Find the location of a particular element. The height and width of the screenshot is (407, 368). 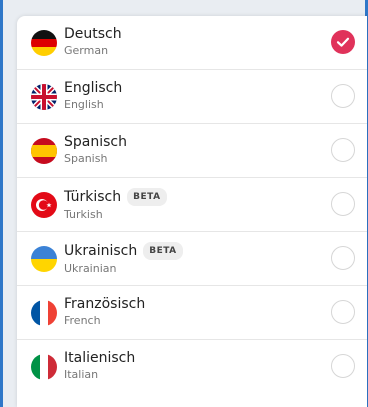

language-name: Französisch is located at coordinates (105, 304).